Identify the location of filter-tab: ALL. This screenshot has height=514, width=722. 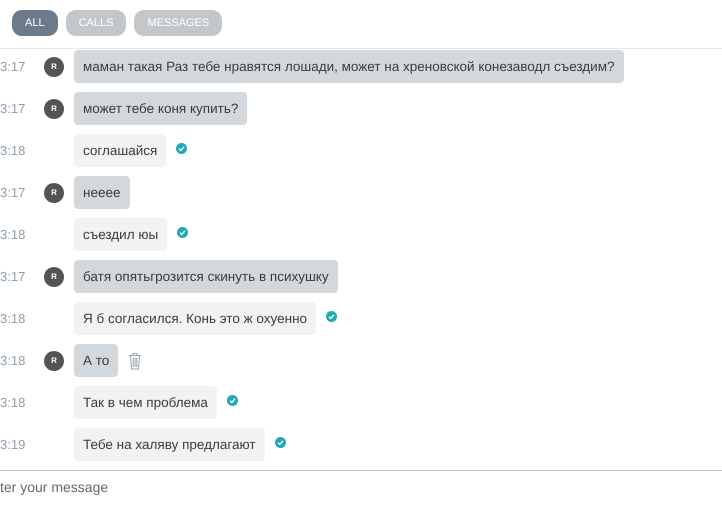
(35, 23).